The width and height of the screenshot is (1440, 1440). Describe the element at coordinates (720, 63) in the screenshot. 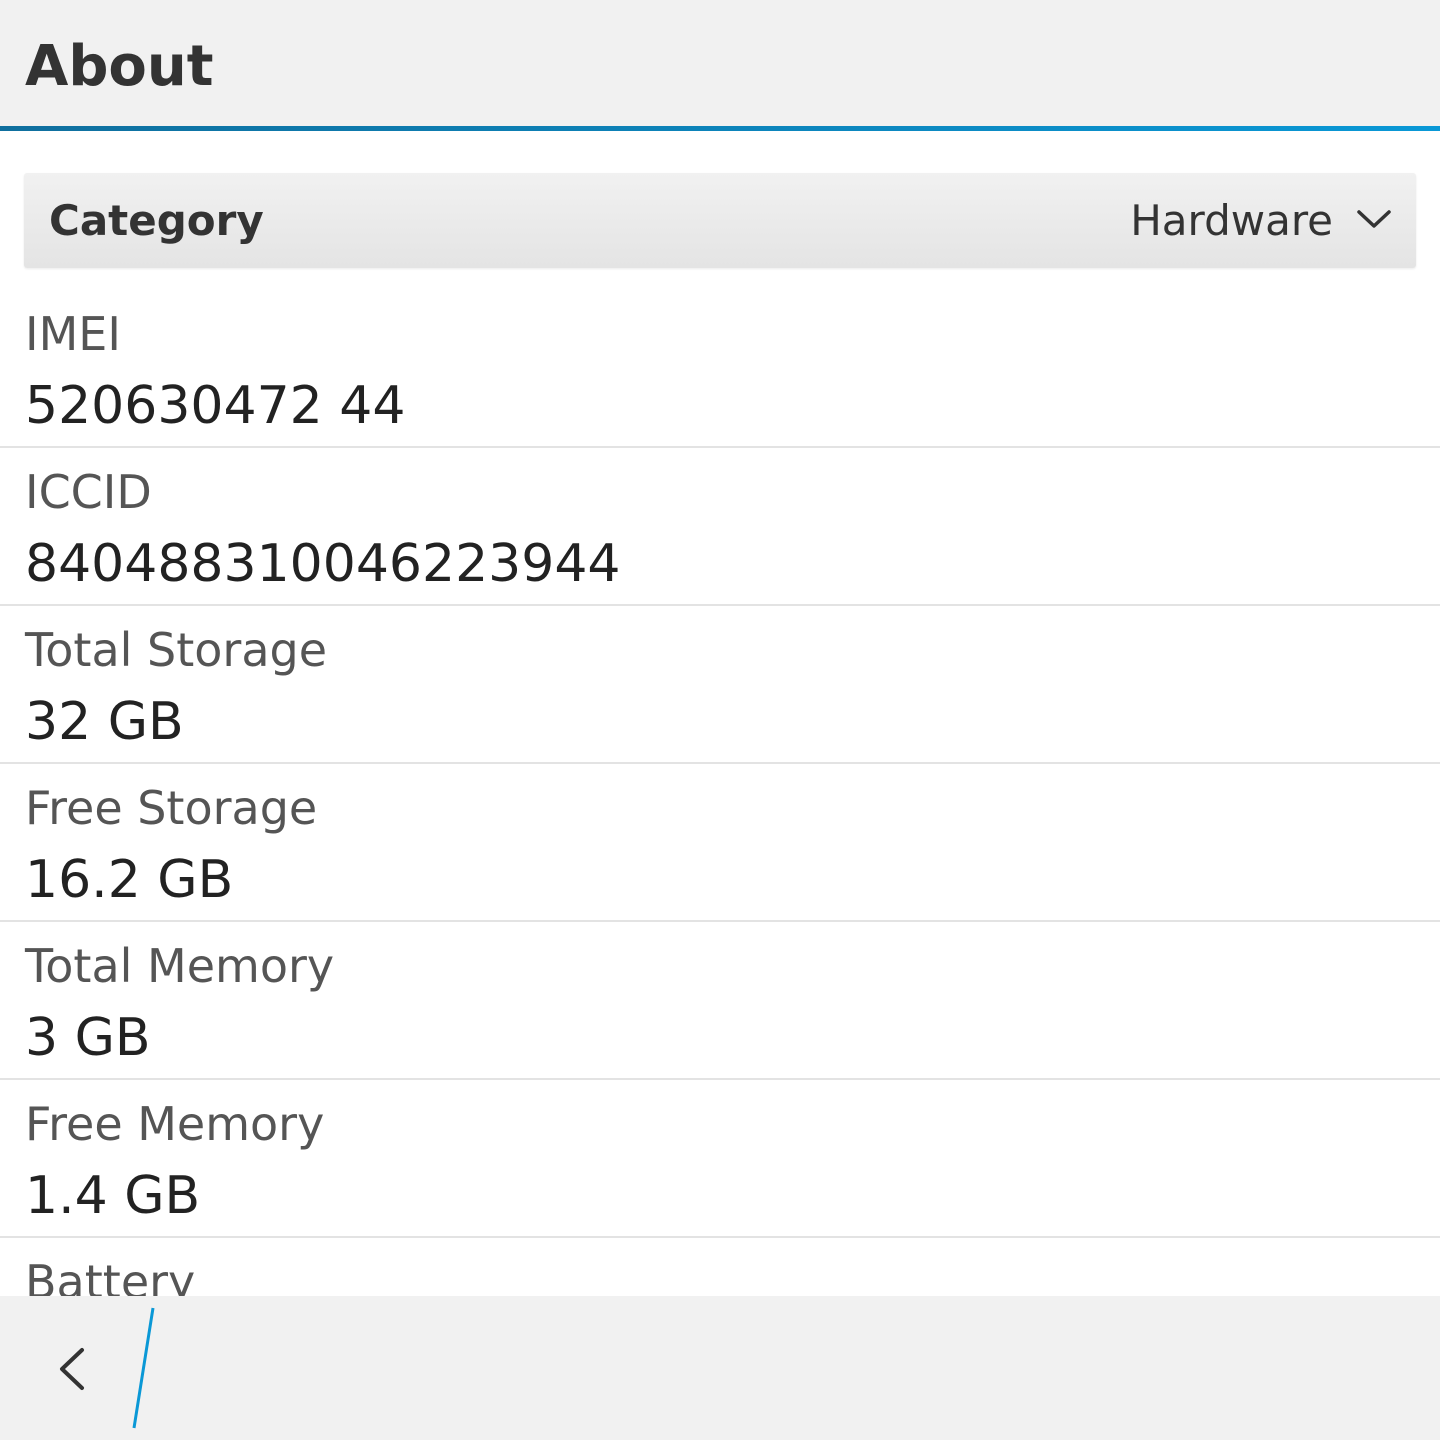

I see `title-bar: About` at that location.